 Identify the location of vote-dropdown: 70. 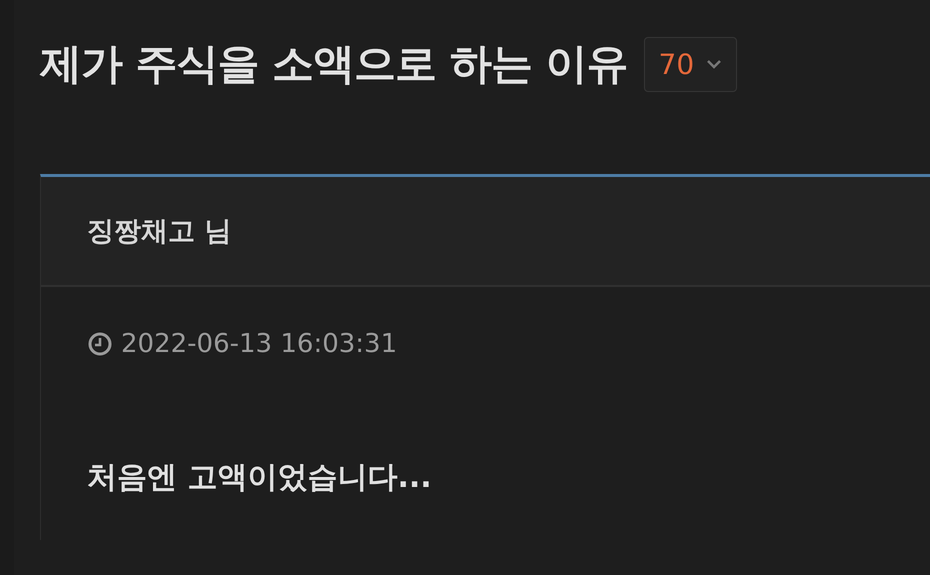
(691, 64).